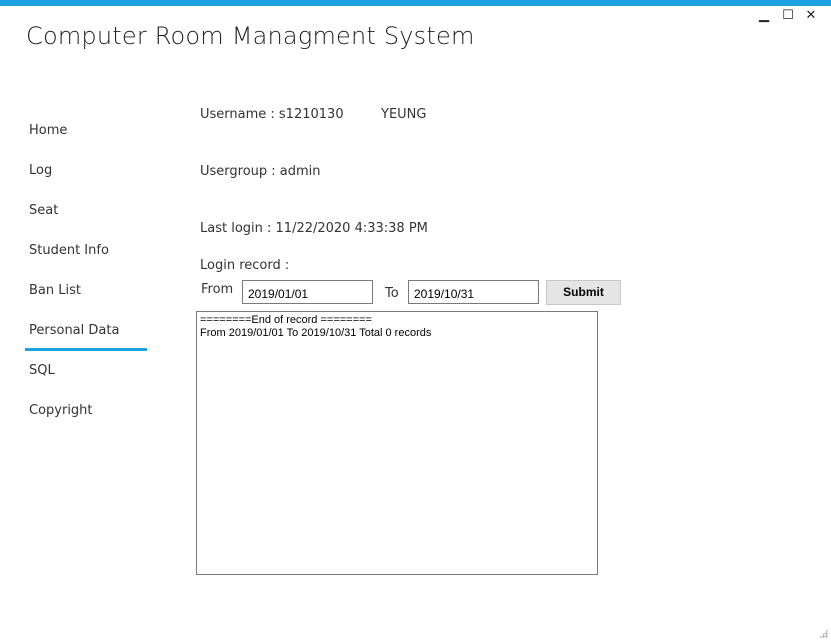  What do you see at coordinates (764, 16) in the screenshot?
I see `minimize-icon: ▁` at bounding box center [764, 16].